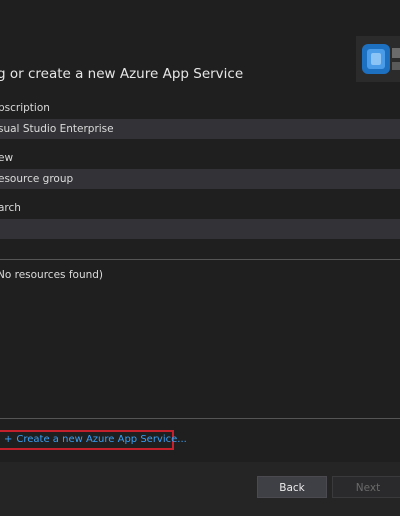 Image resolution: width=400 pixels, height=516 pixels. I want to click on empty-results-text: No resources found), so click(52, 275).